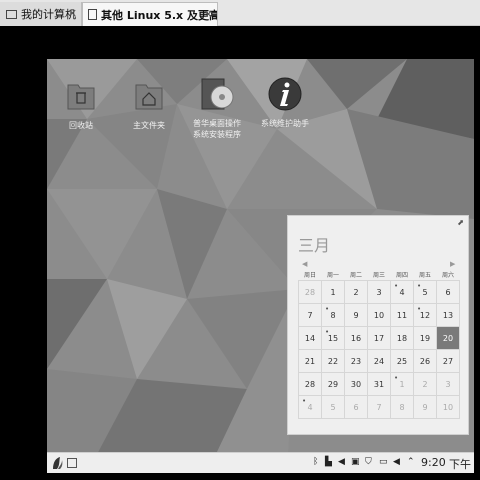 This screenshot has height=480, width=480. Describe the element at coordinates (310, 338) in the screenshot. I see `calendar-day: 14` at that location.